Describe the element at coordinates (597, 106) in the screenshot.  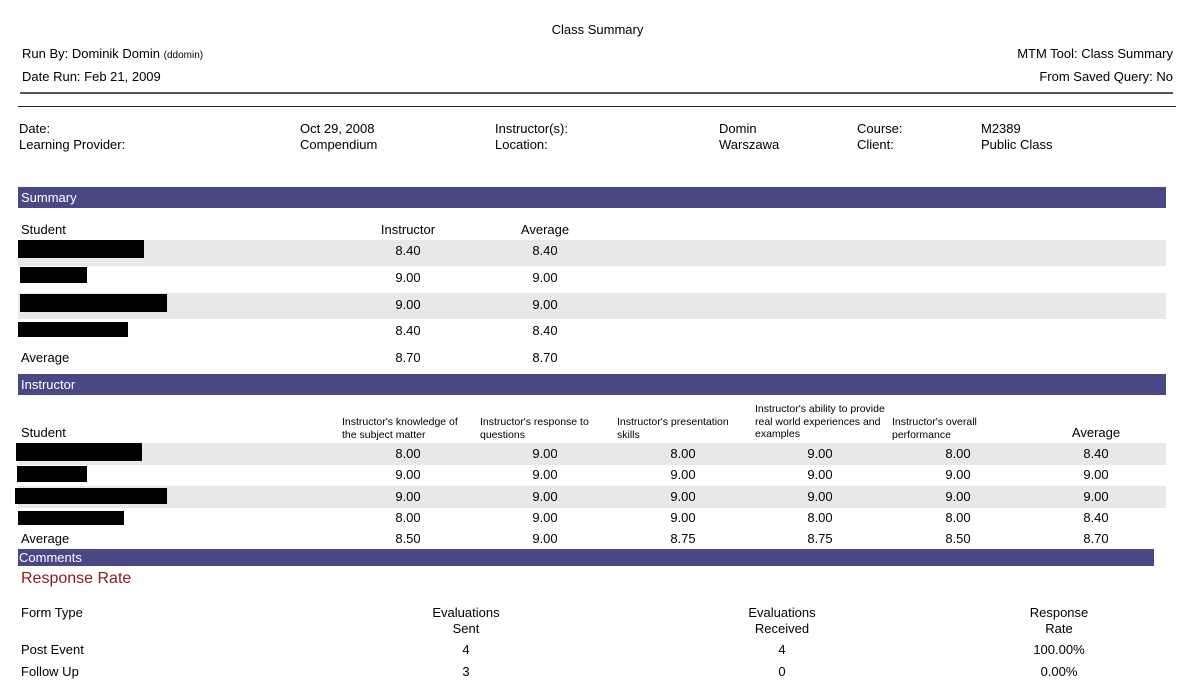
I see `header-rule-thin` at that location.